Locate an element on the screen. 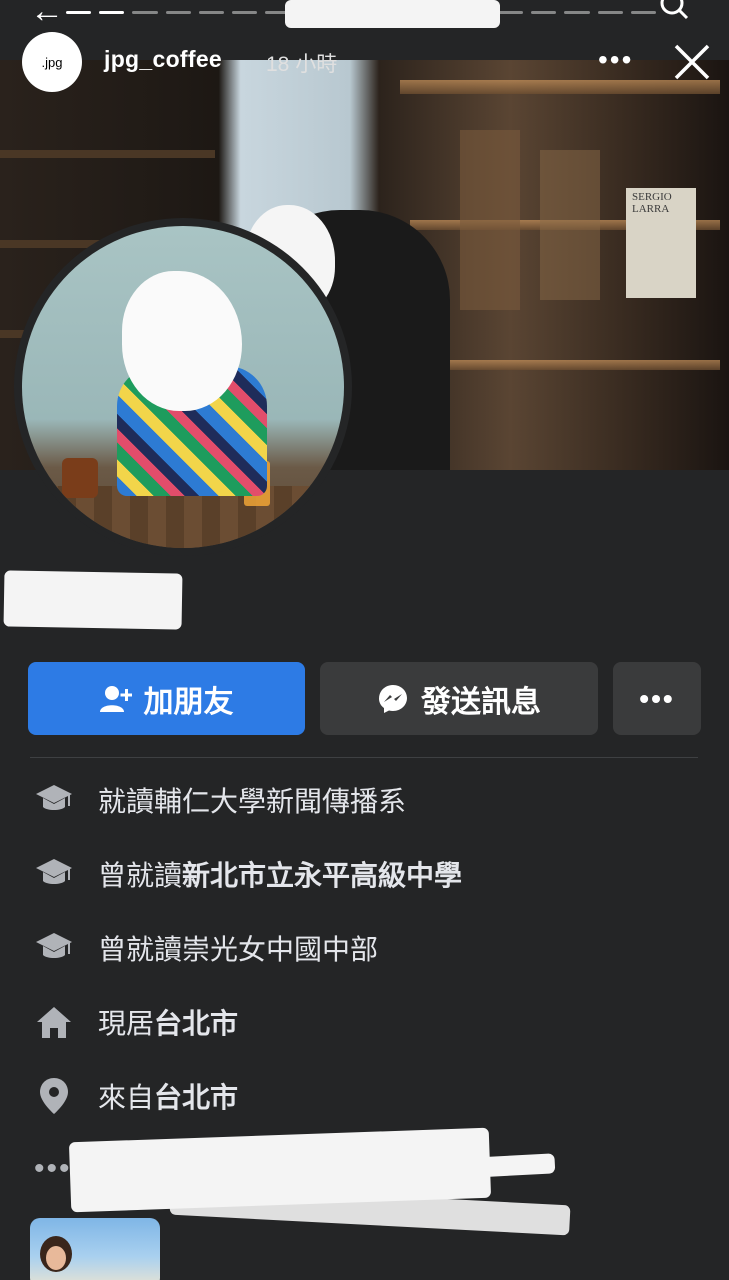  book-cover-text: SERGIO LARRA is located at coordinates (661, 243).